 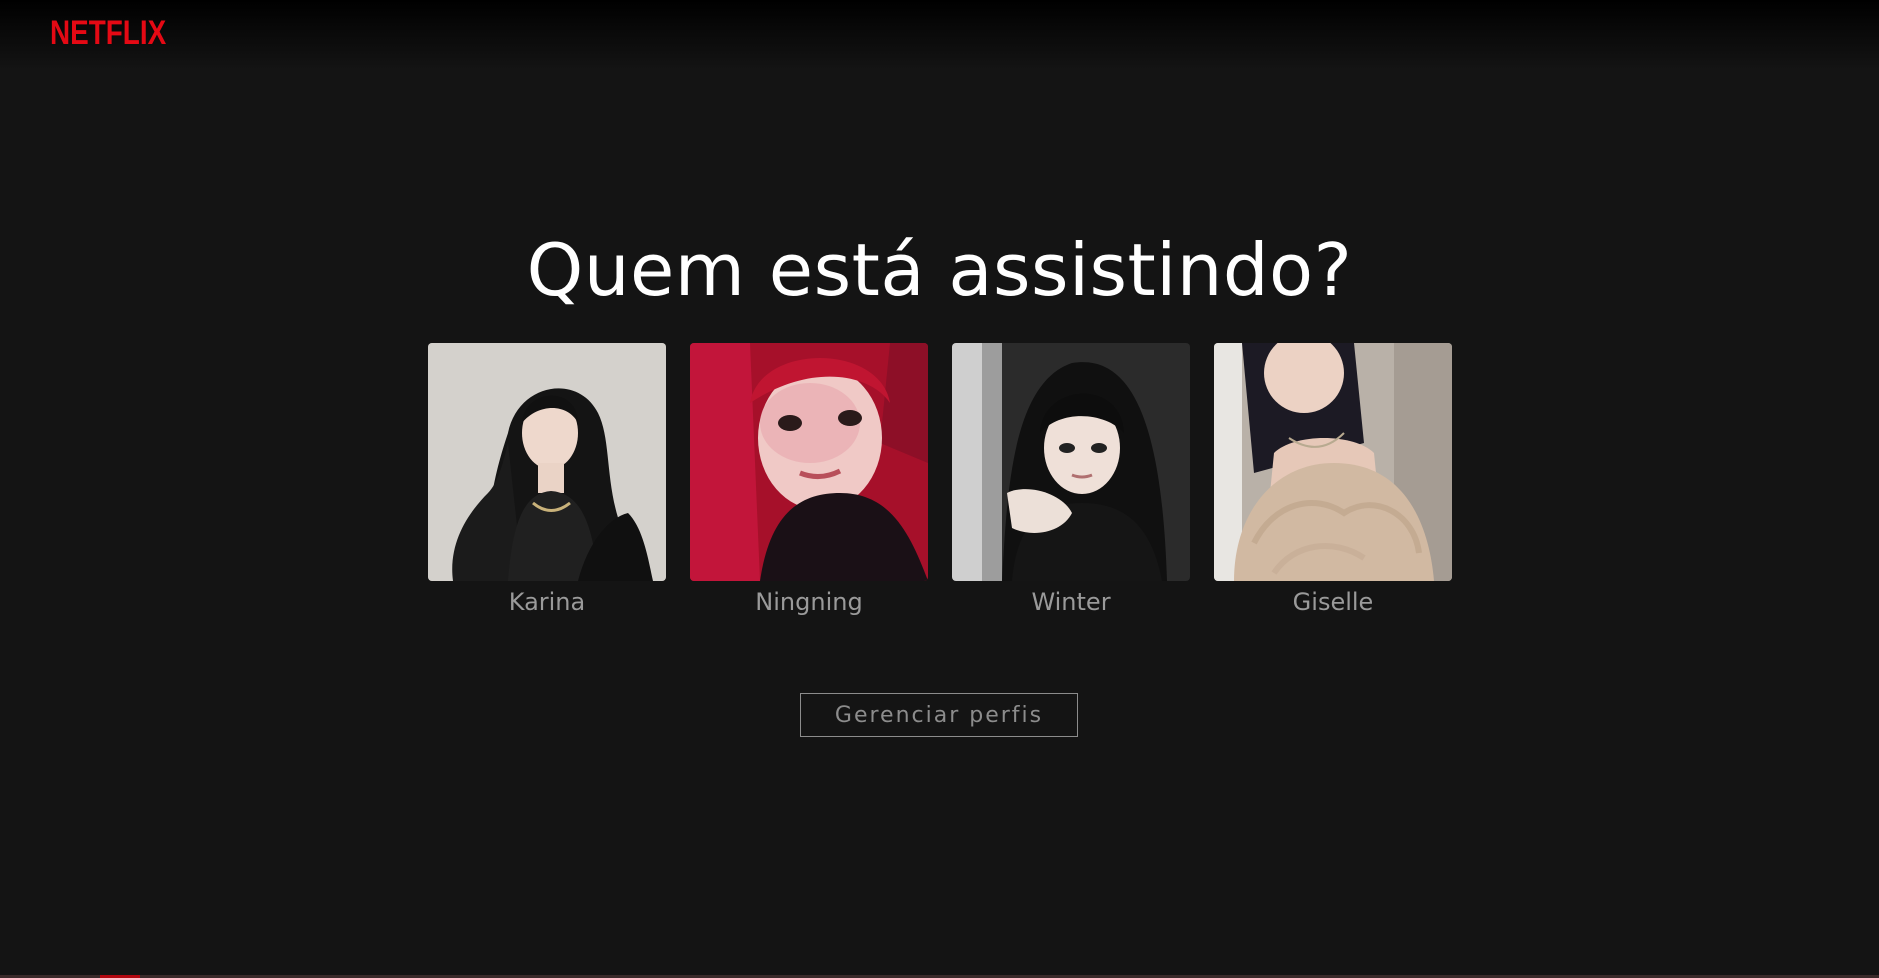 I want to click on profile-card-karina: Karina, so click(x=547, y=483).